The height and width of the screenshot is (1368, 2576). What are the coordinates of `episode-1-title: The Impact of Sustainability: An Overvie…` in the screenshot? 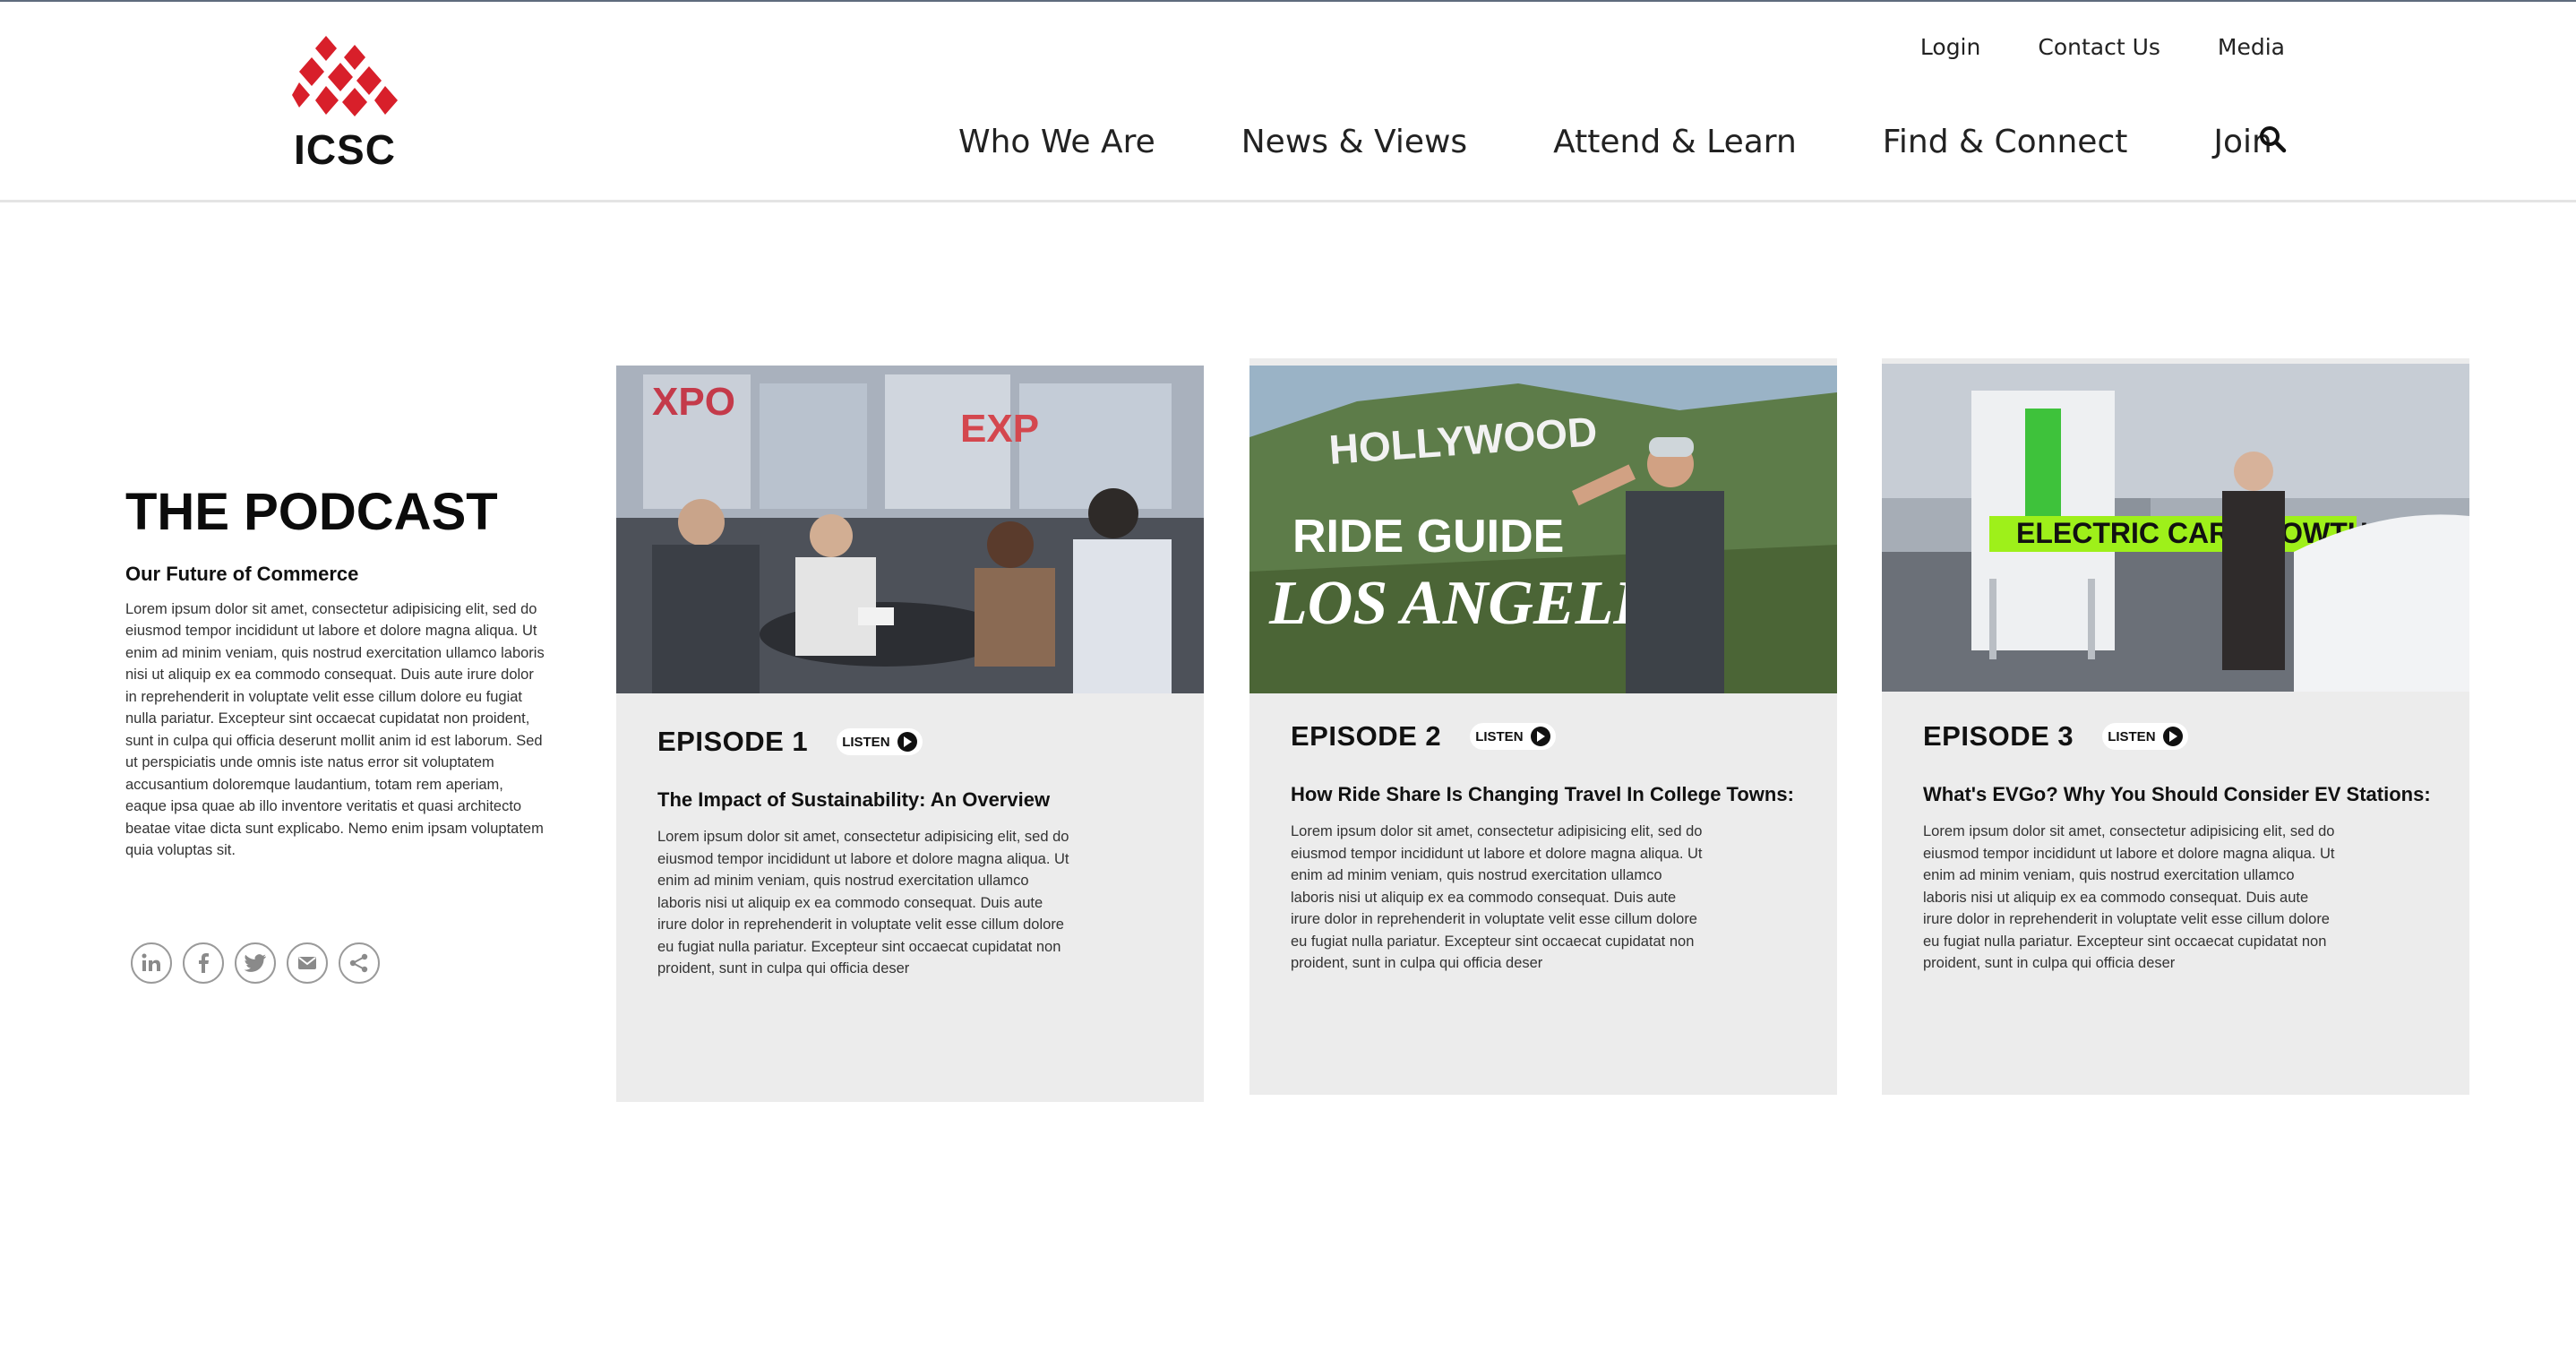 It's located at (863, 800).